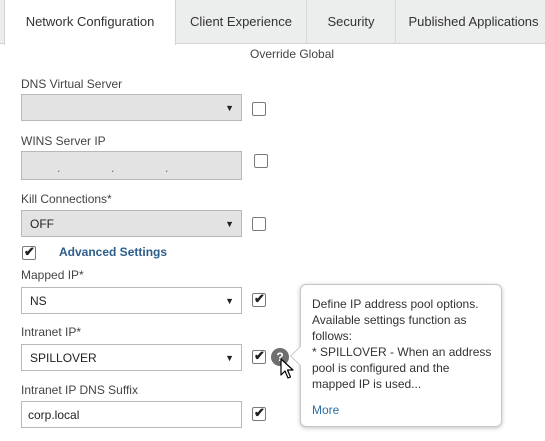  What do you see at coordinates (63, 141) in the screenshot?
I see `wins-server-ip-label: WINS Server IP` at bounding box center [63, 141].